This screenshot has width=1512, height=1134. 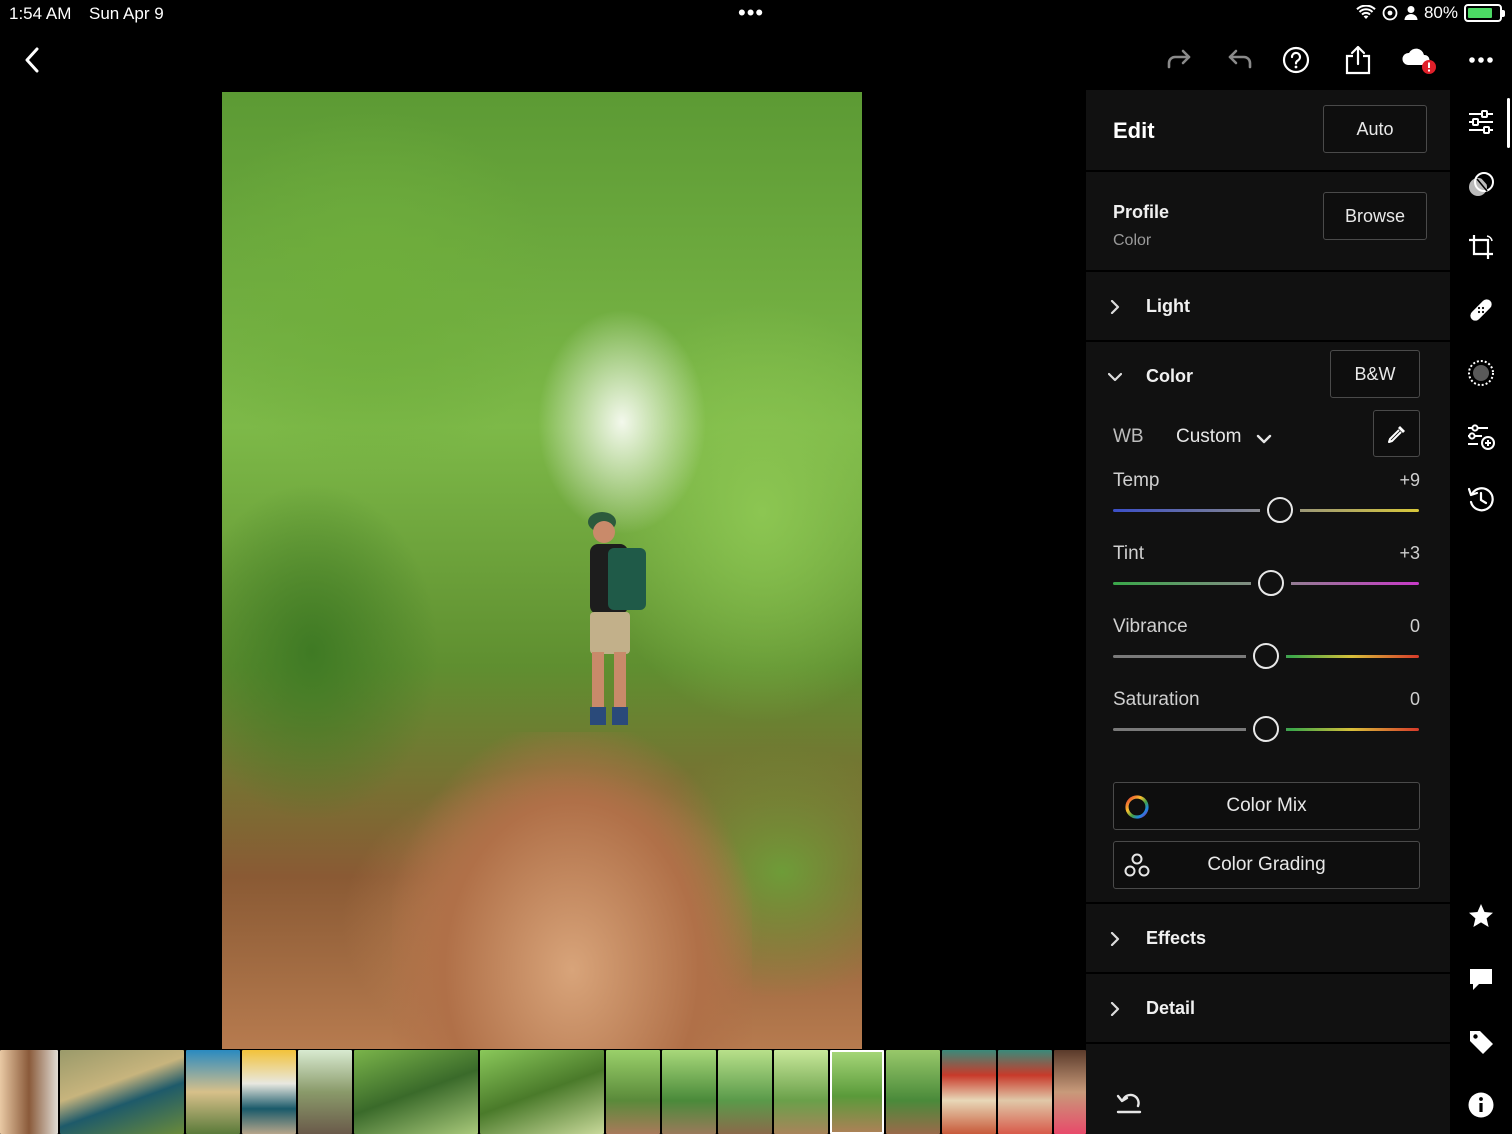 I want to click on rating-button, so click(x=1481, y=916).